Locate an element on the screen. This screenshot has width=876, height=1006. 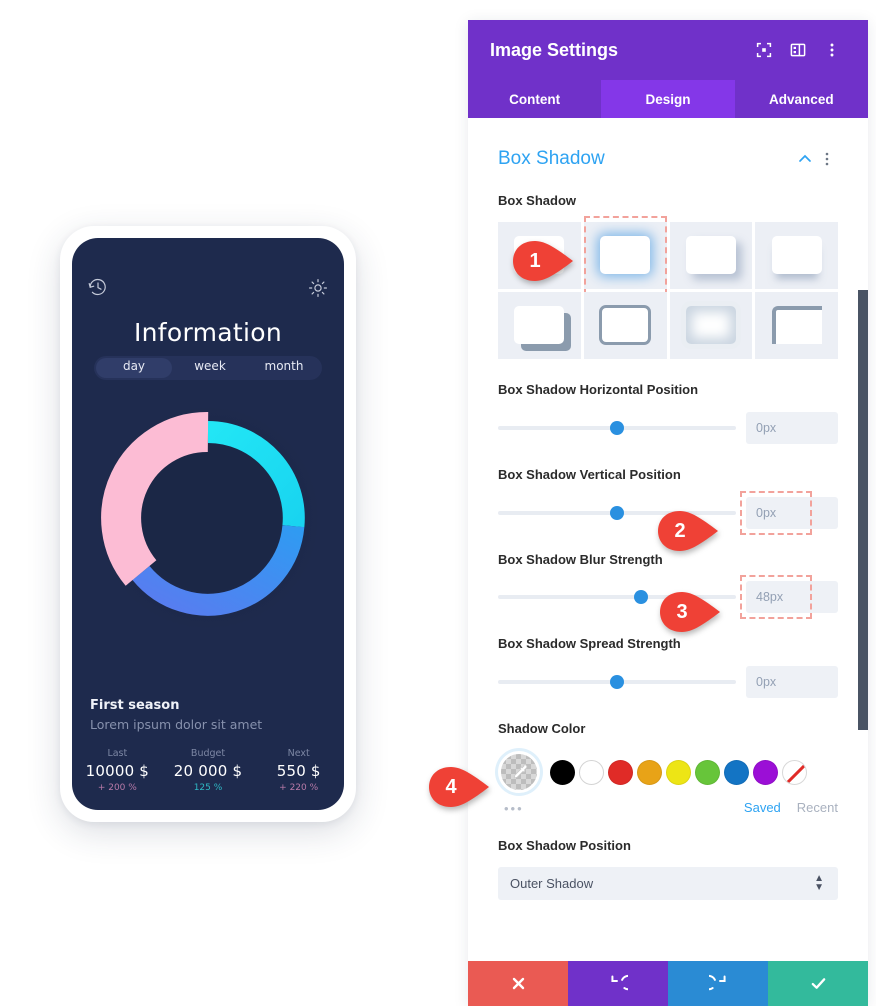
field-label: Box Shadow Spread Strength is located at coordinates (589, 644).